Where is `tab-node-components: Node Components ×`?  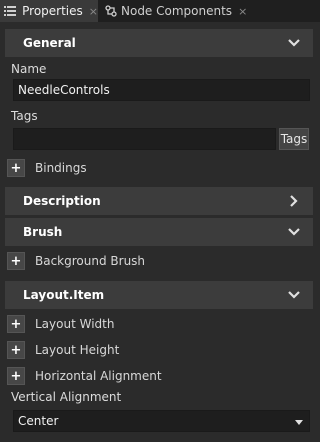 tab-node-components: Node Components × is located at coordinates (173, 11).